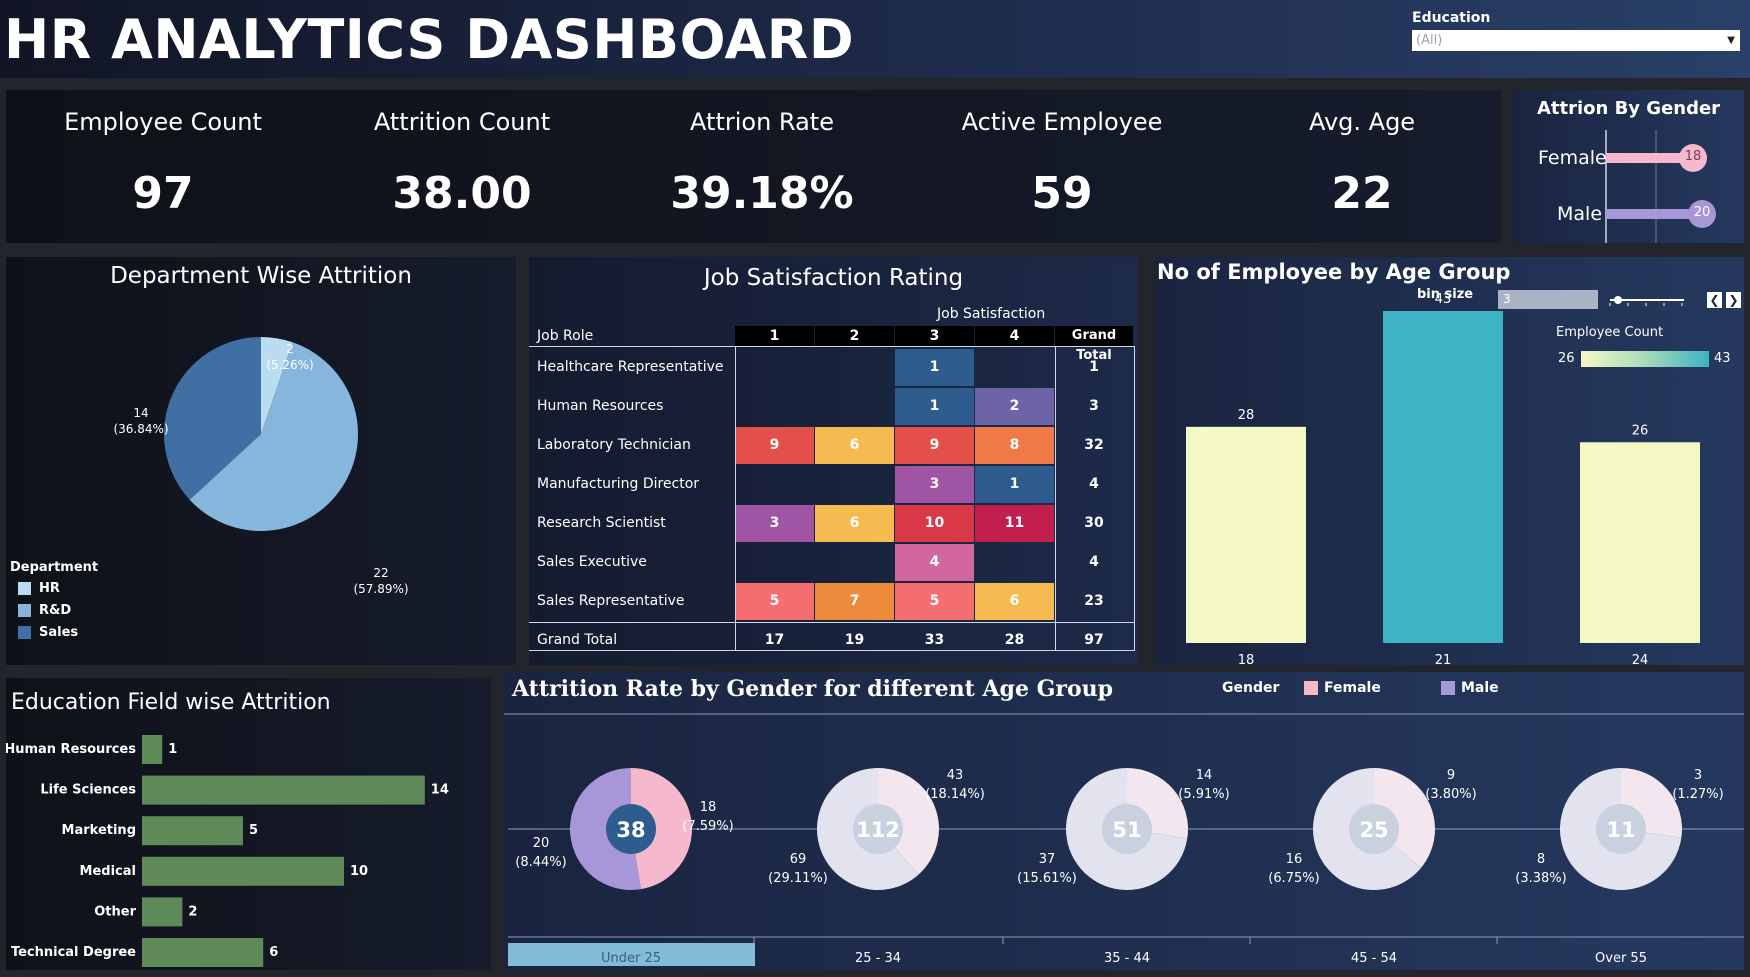 The width and height of the screenshot is (1750, 977). What do you see at coordinates (1698, 775) in the screenshot?
I see `female-count-label: 3` at bounding box center [1698, 775].